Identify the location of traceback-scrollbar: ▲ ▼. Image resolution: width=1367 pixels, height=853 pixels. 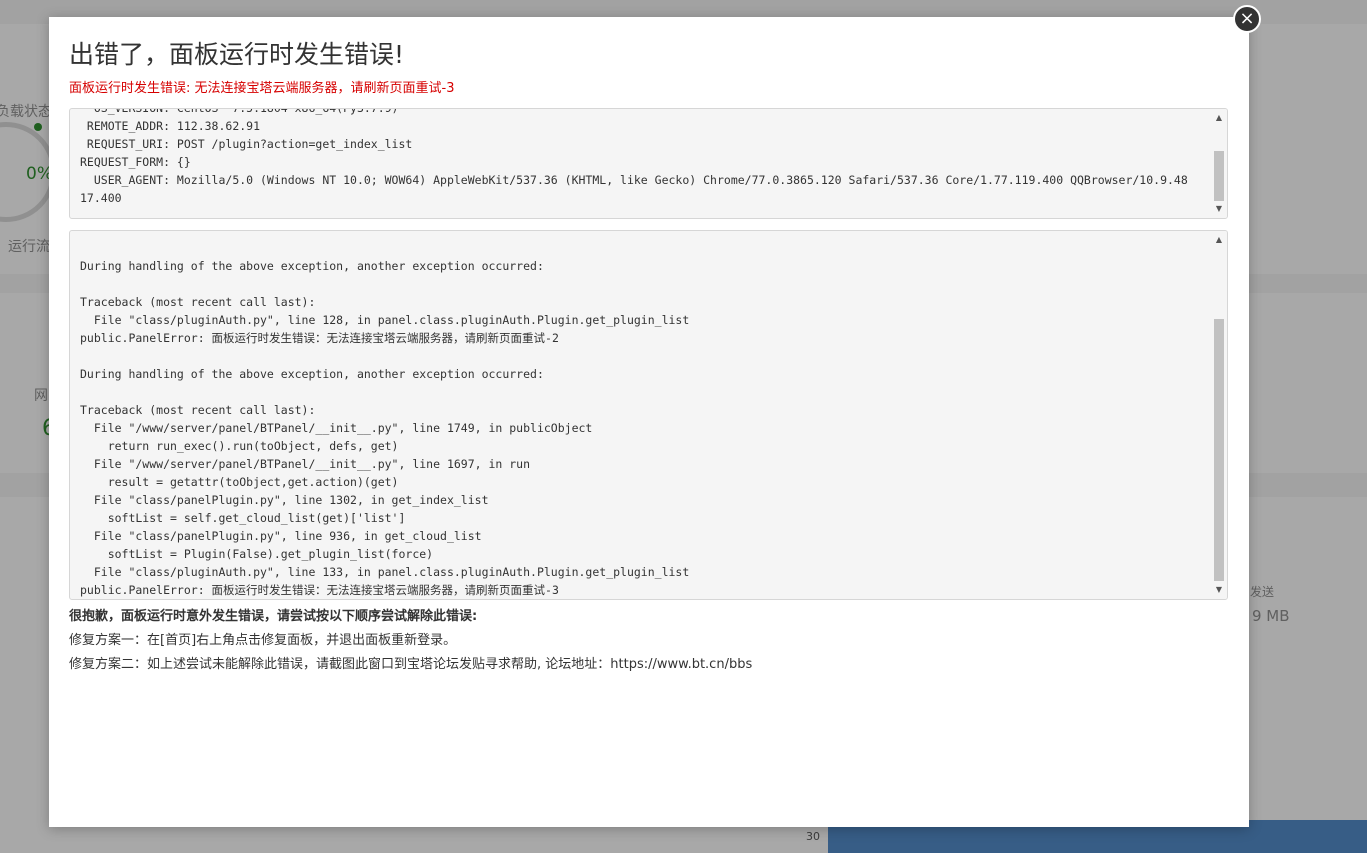
(1219, 415).